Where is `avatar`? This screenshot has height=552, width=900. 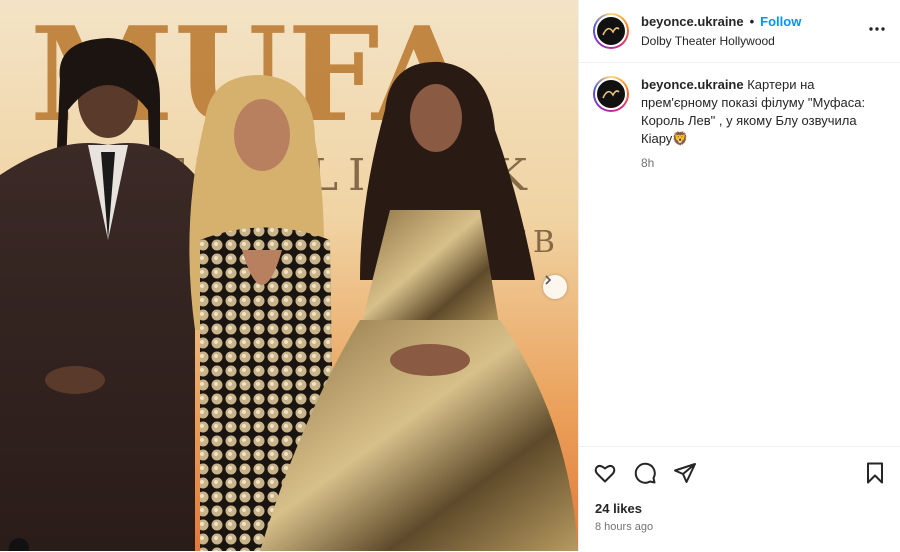 avatar is located at coordinates (611, 31).